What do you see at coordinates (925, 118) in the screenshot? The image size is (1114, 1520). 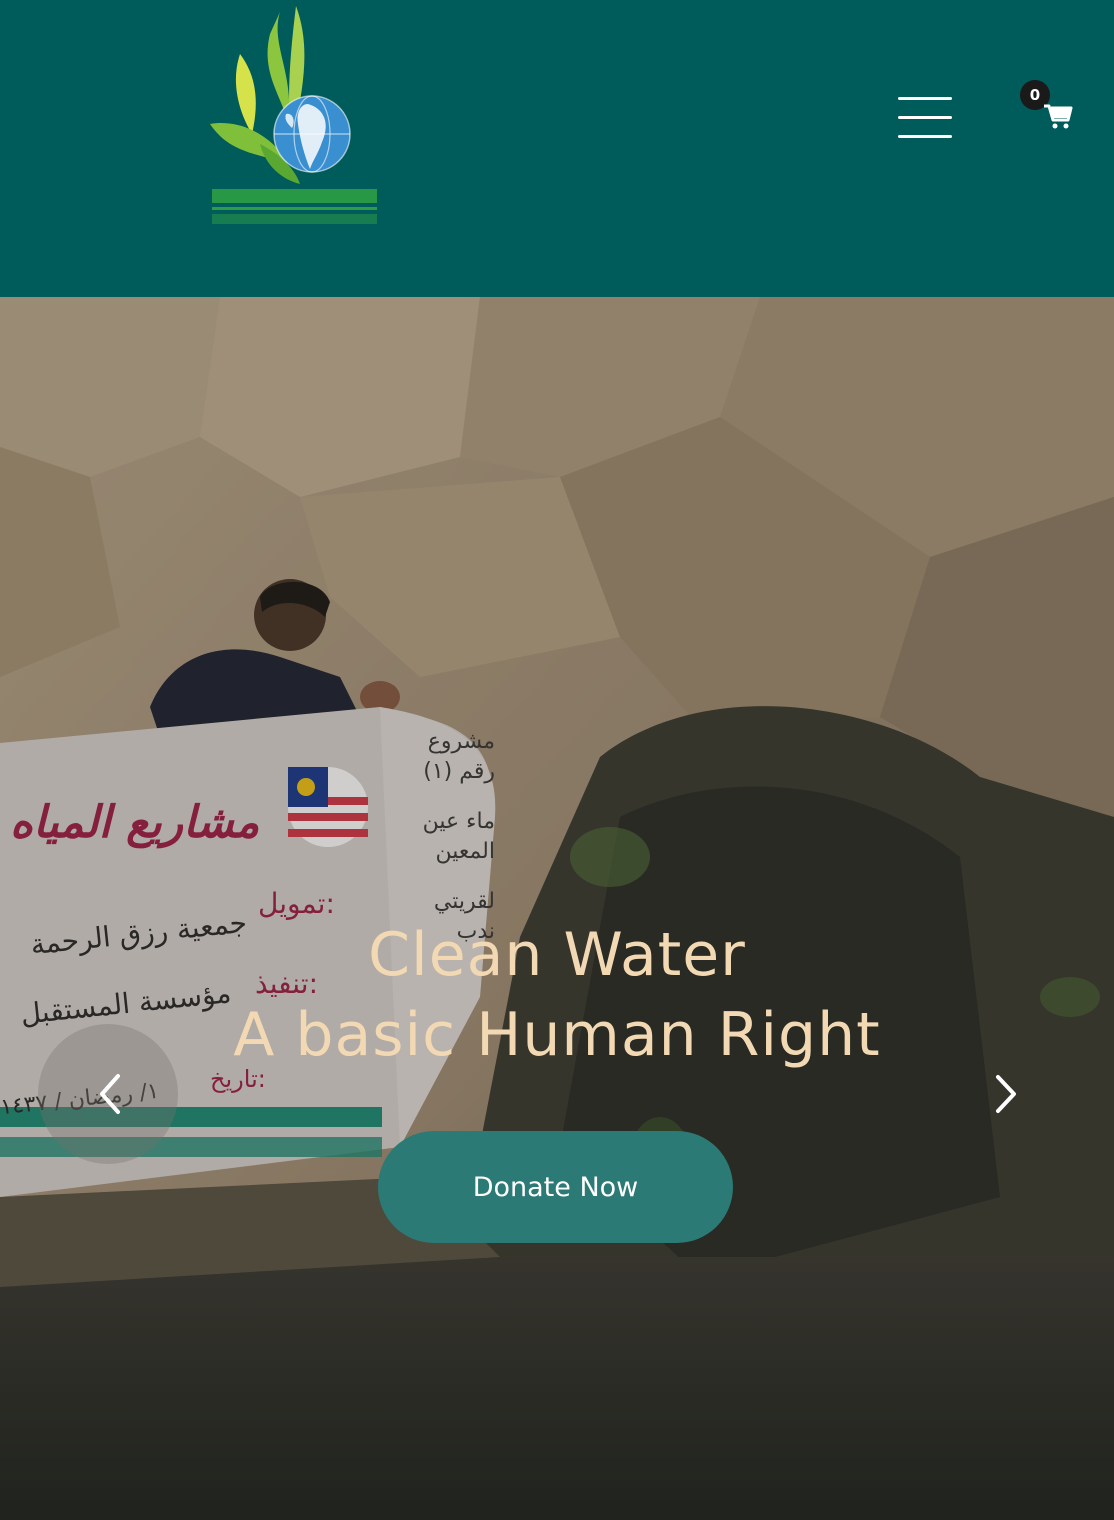 I see `menu-button` at bounding box center [925, 118].